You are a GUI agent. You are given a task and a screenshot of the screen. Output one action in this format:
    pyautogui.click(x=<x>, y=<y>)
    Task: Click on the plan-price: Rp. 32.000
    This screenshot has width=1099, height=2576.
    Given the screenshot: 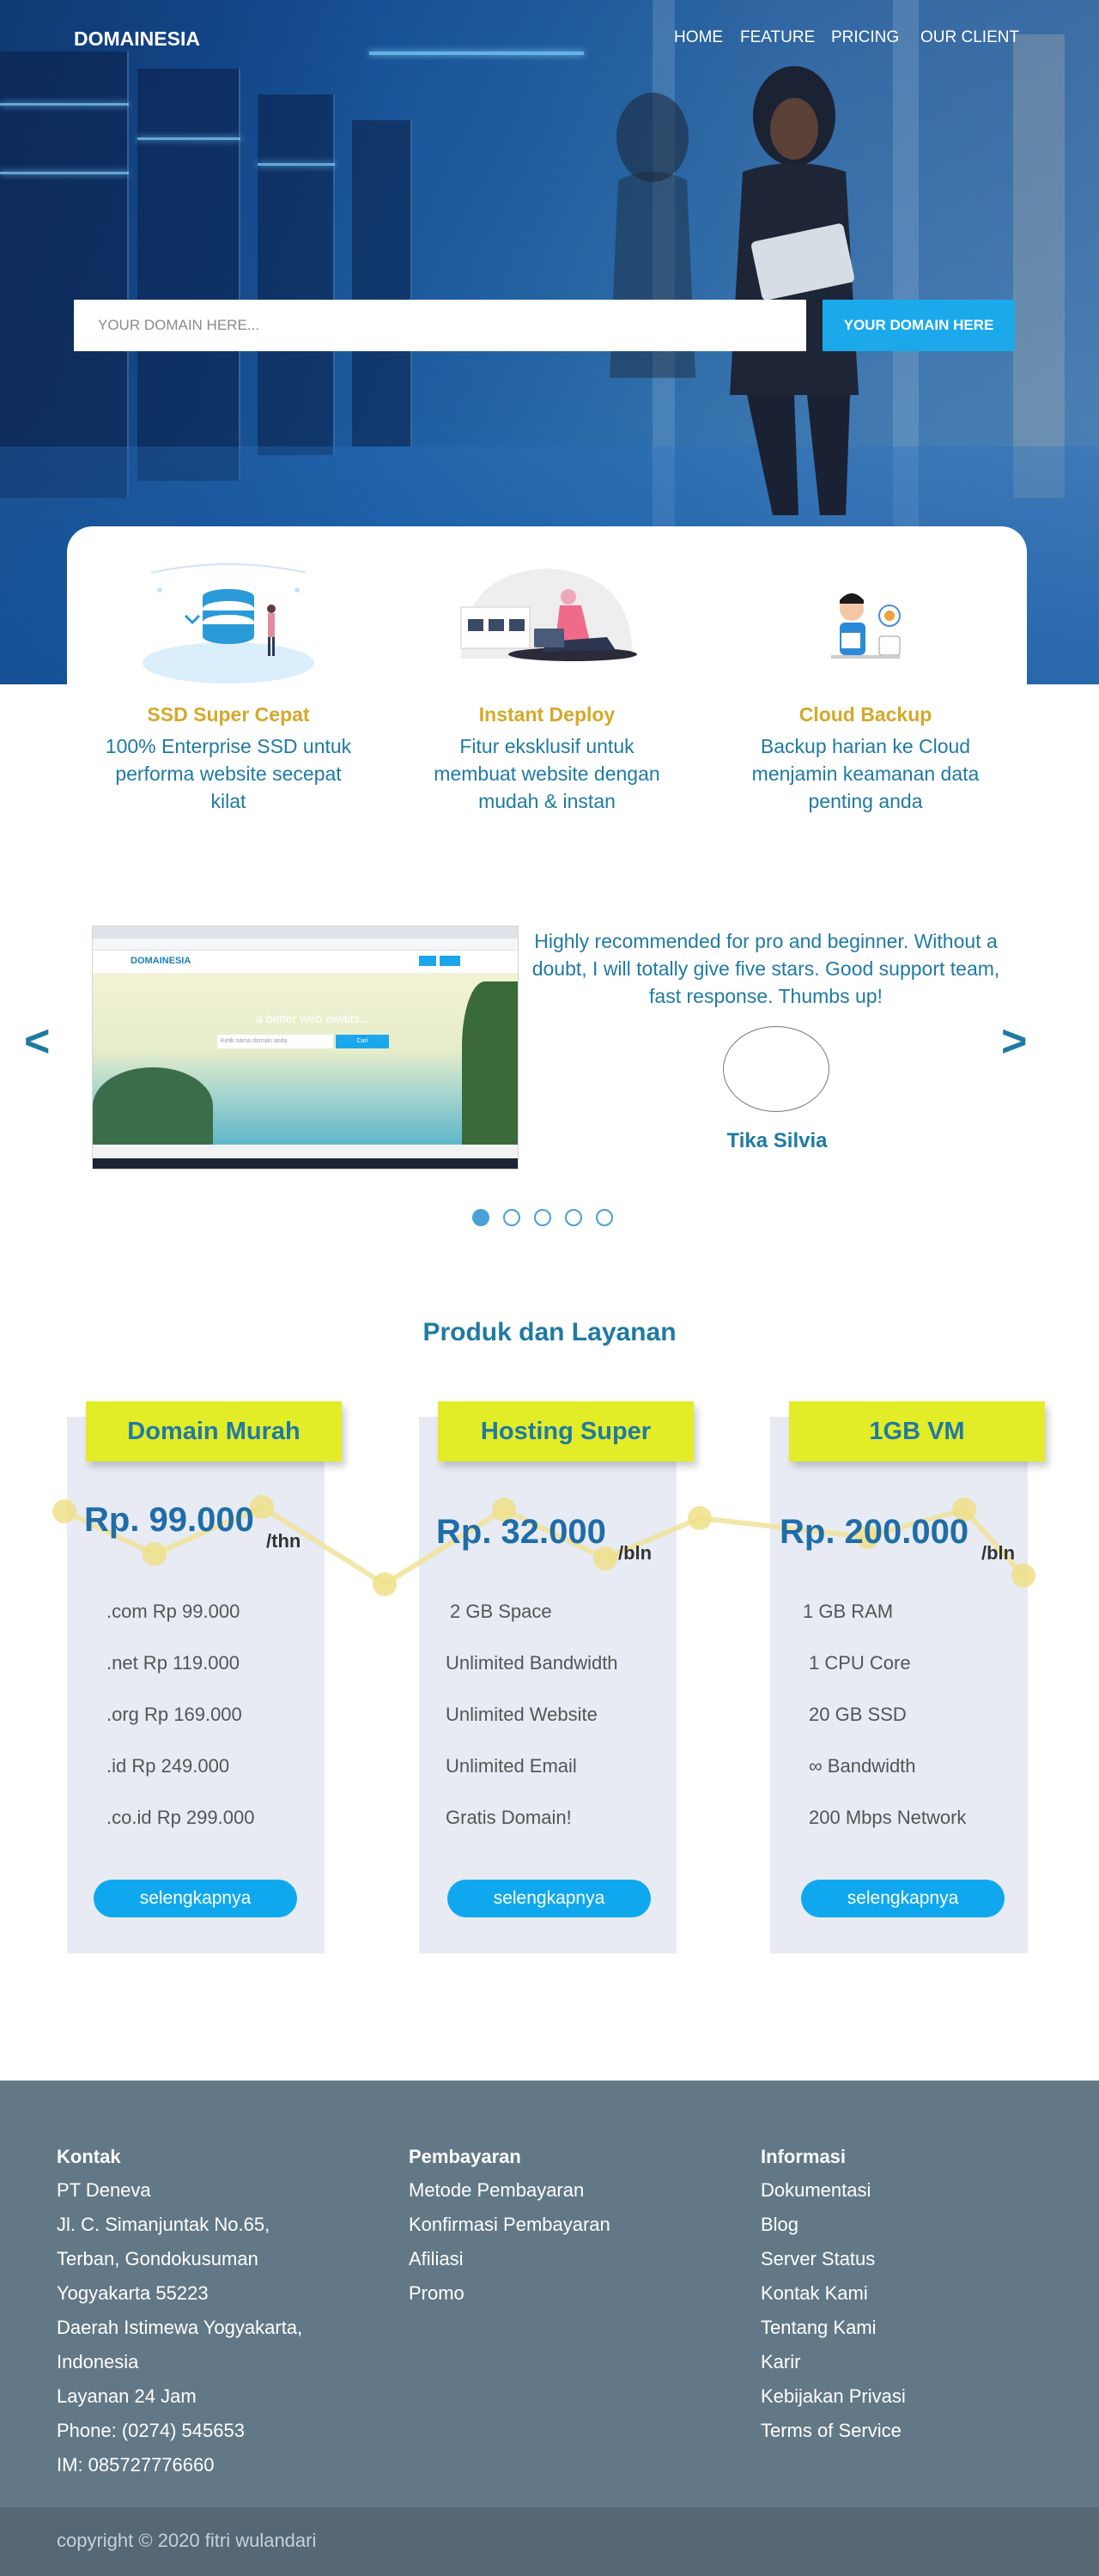 What is the action you would take?
    pyautogui.click(x=521, y=1532)
    